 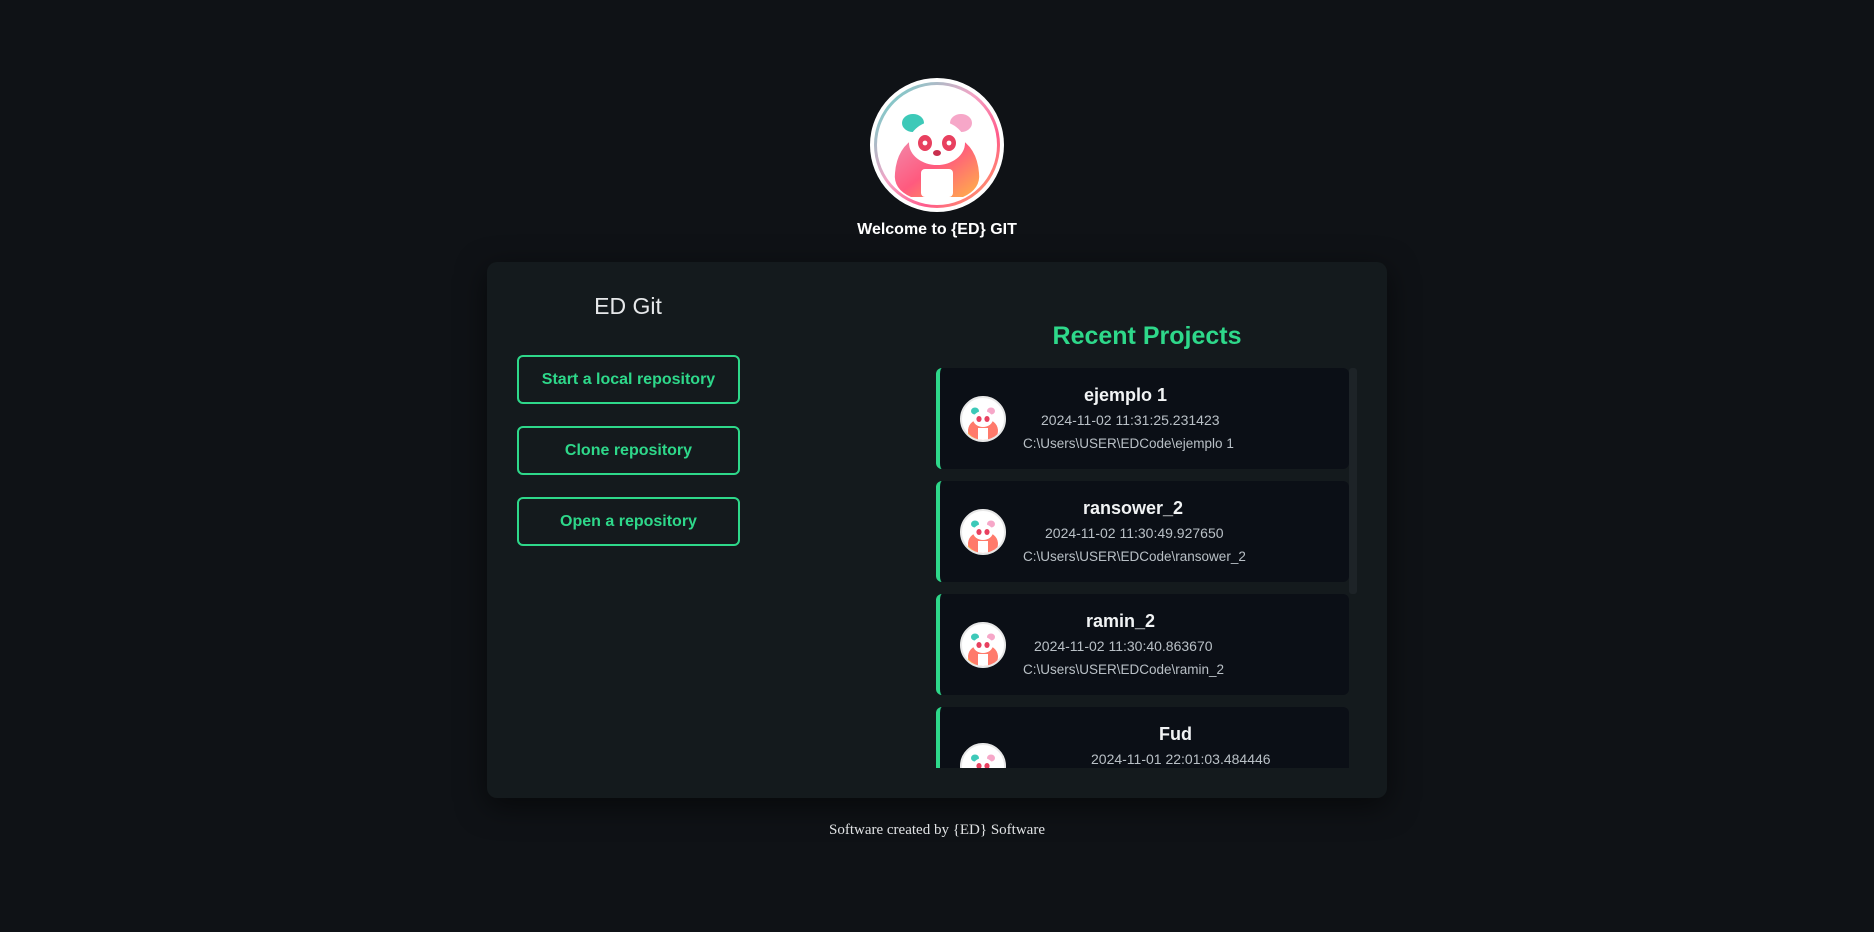 What do you see at coordinates (937, 830) in the screenshot?
I see `footer-credit: Software created by {ED} Software` at bounding box center [937, 830].